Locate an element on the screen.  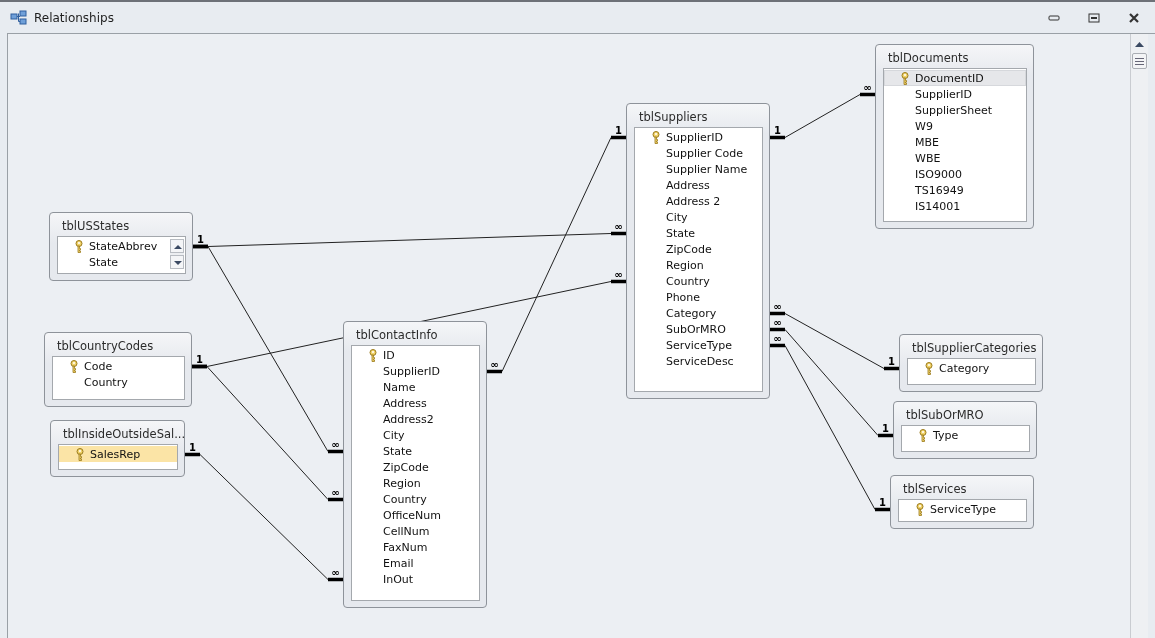
table-box: tblDocuments DocumentID SupplierID SupplierSheet W9 MBE WBE ISO9000 TS16949 IS14001 is located at coordinates (954, 136).